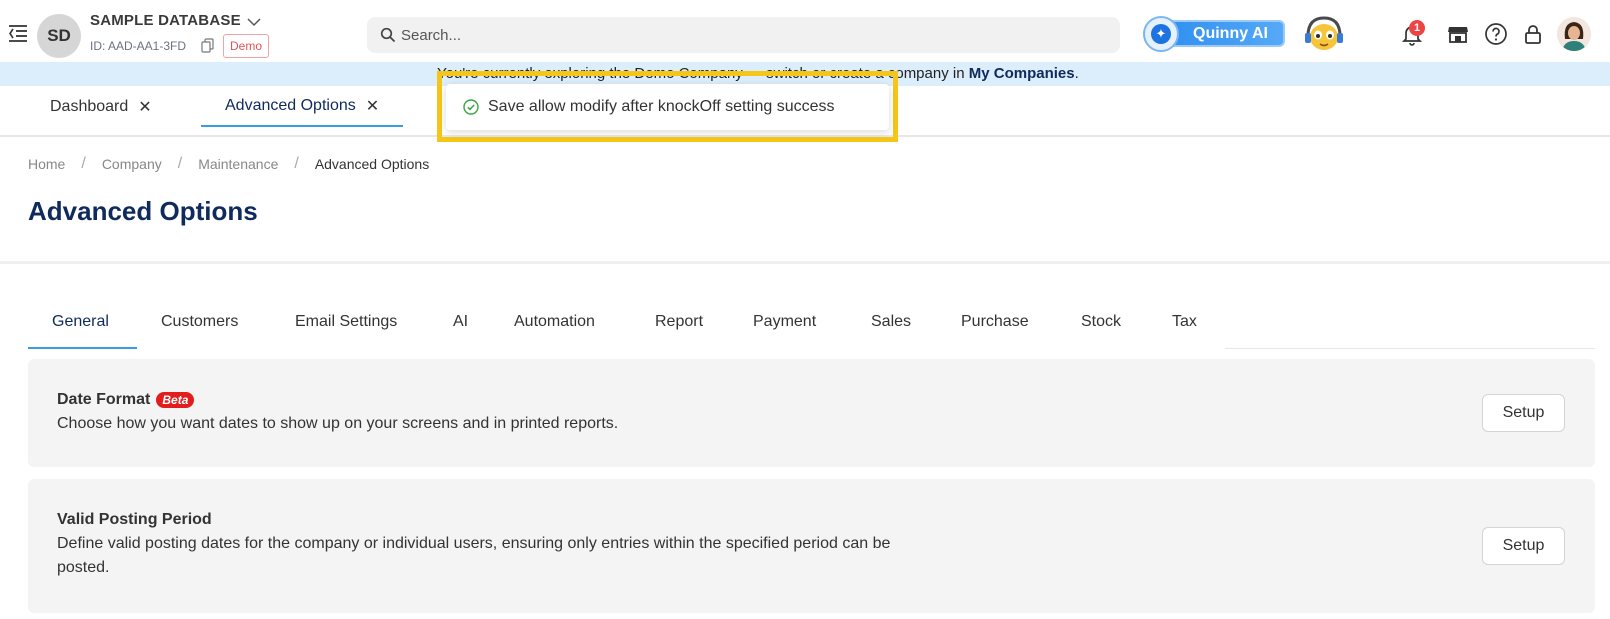  What do you see at coordinates (165, 20) in the screenshot?
I see `org-name: SAMPLE DATABASE` at bounding box center [165, 20].